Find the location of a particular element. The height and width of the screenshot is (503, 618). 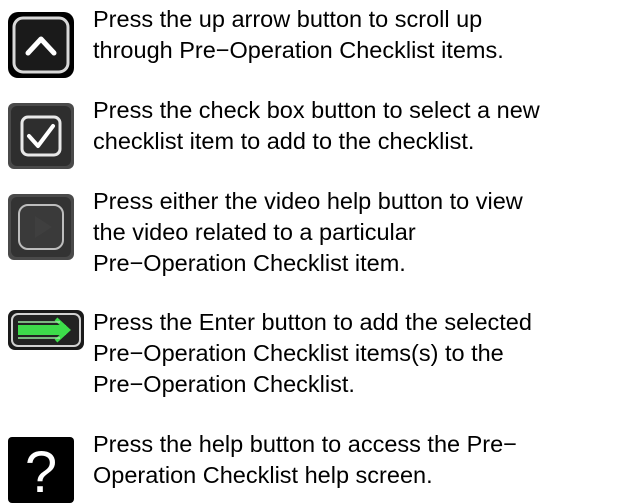

instruction-line: Pre−Operation Checklist item. is located at coordinates (249, 263).